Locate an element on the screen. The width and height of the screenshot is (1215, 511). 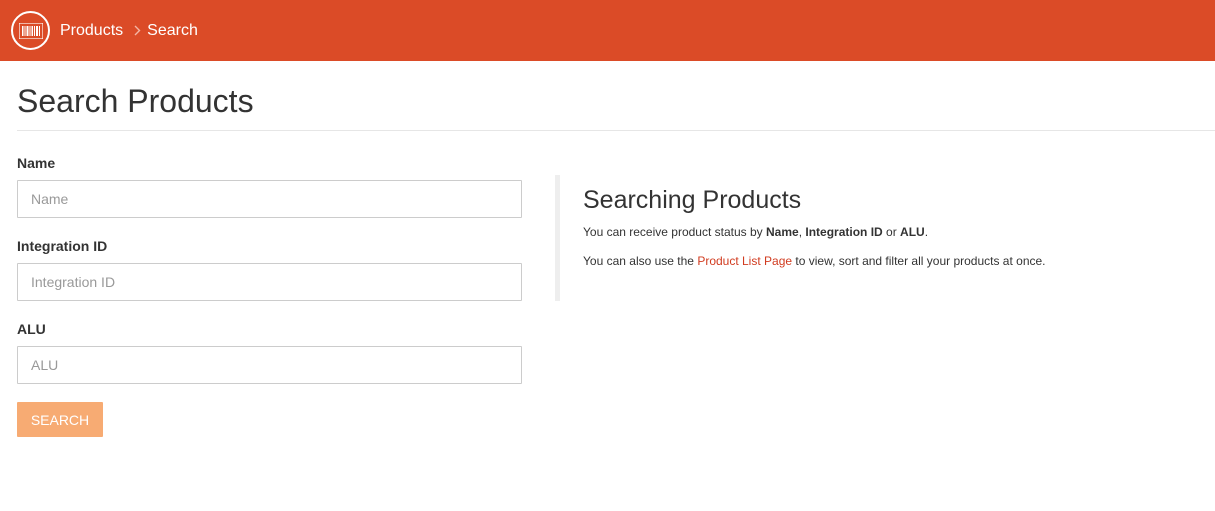
name-field-group: Name is located at coordinates (269, 186).